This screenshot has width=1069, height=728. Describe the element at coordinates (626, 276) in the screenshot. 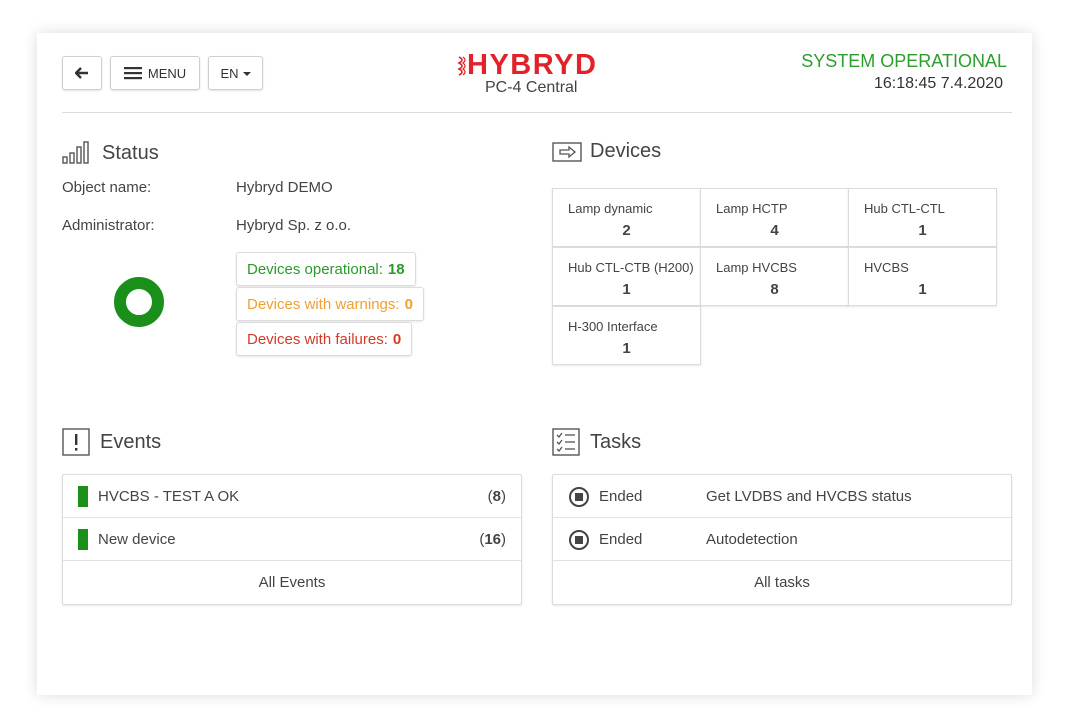

I see `device-tile: Hub CTL-CTB (H200) 1` at that location.